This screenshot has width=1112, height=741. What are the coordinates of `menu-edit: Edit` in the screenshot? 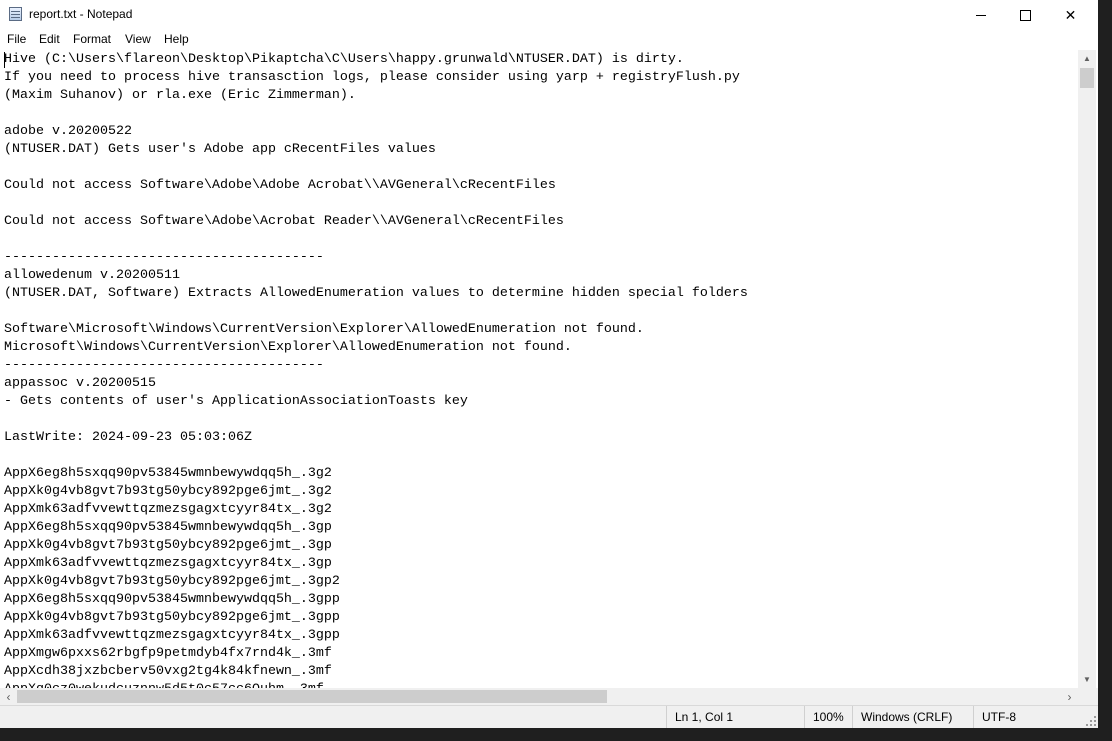 It's located at (49, 39).